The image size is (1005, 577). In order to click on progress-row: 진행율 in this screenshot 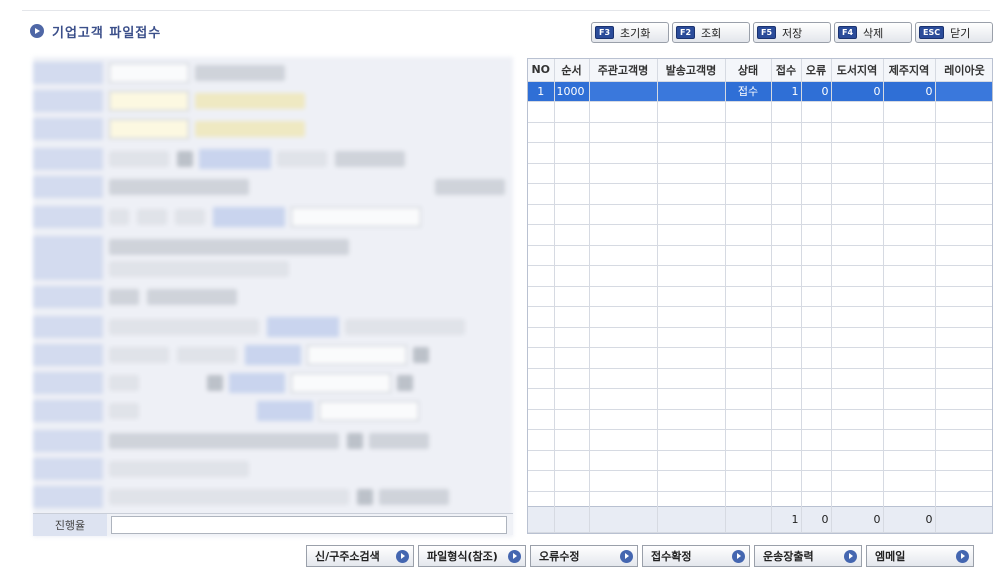, I will do `click(273, 524)`.